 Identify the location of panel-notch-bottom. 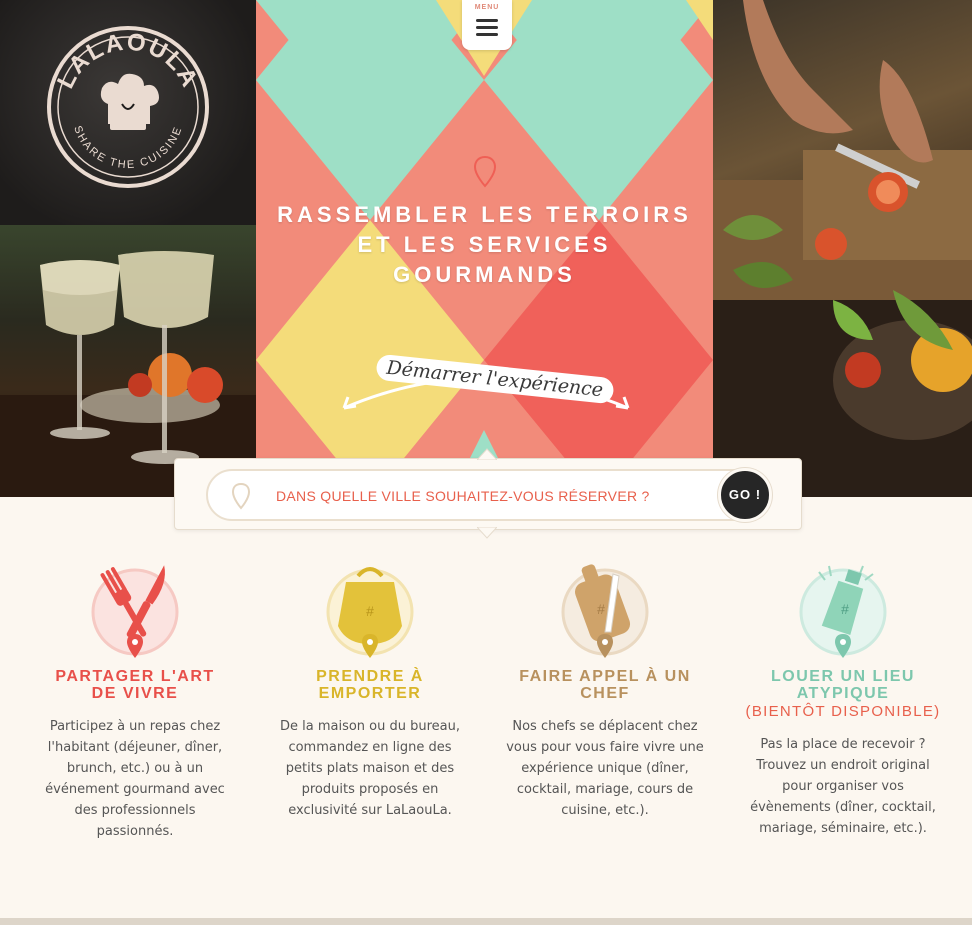
(487, 533).